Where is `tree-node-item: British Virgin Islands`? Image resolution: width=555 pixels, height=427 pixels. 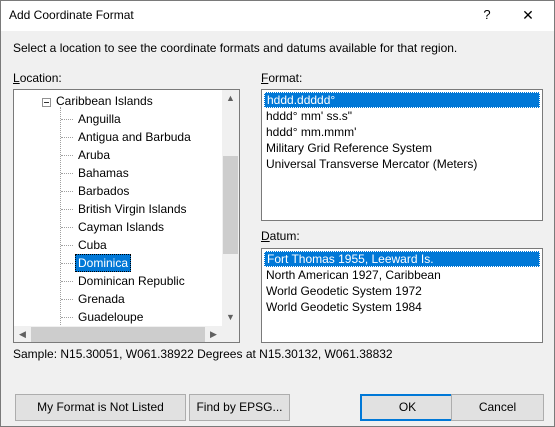 tree-node-item: British Virgin Islands is located at coordinates (132, 209).